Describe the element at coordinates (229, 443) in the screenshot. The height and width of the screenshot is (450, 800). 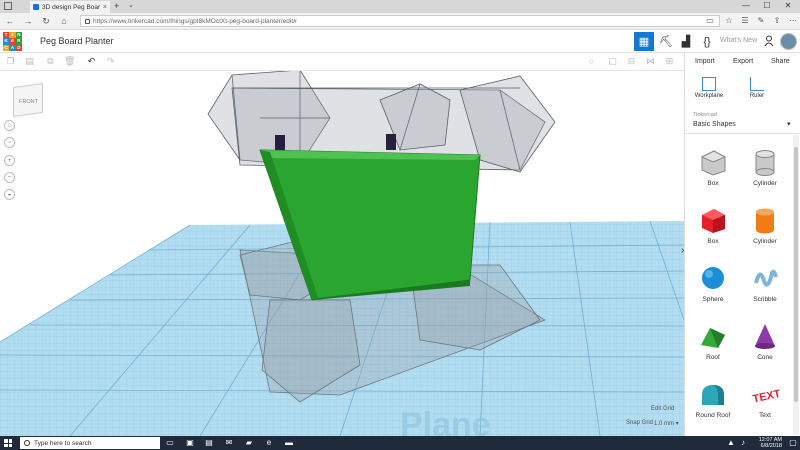
I see `mail-icon: ✉` at that location.